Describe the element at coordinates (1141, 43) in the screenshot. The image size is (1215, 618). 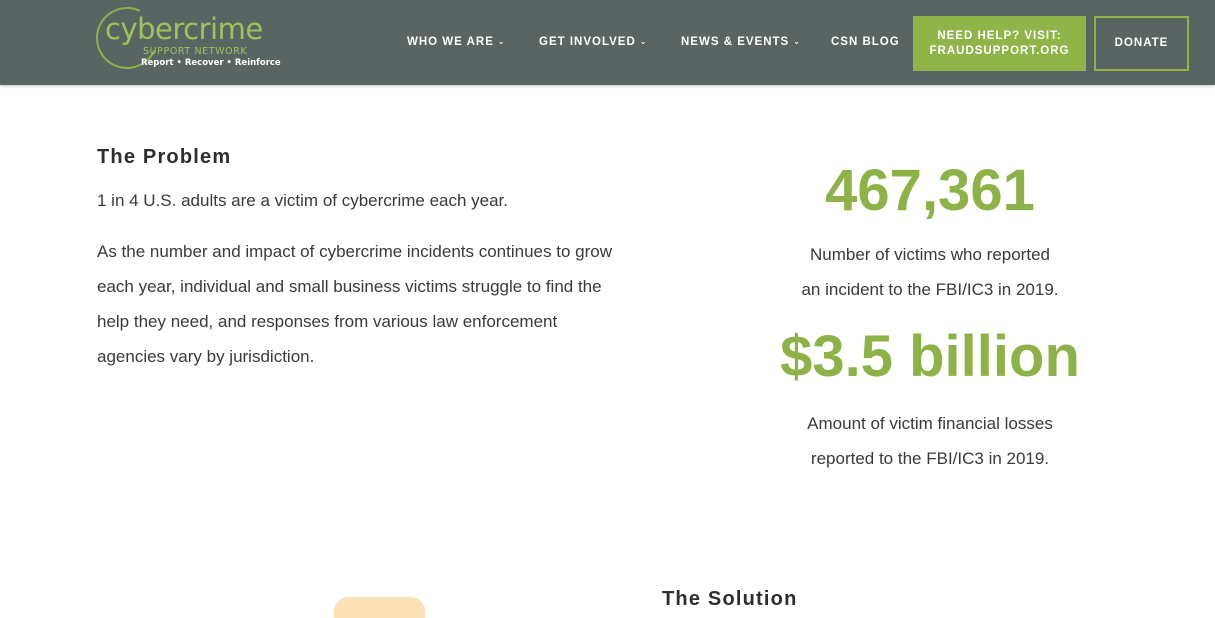
I see `donate-button: DONATE` at that location.